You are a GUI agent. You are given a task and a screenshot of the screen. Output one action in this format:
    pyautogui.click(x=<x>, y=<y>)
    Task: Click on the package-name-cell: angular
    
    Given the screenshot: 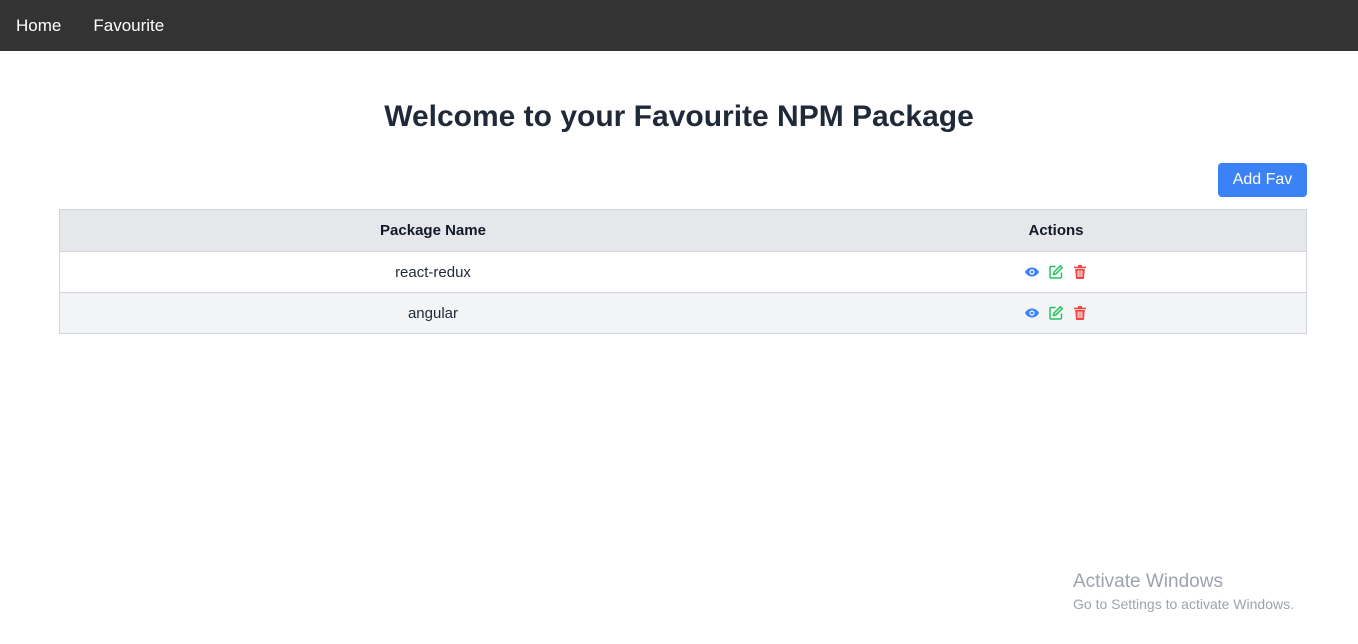 What is the action you would take?
    pyautogui.click(x=433, y=313)
    